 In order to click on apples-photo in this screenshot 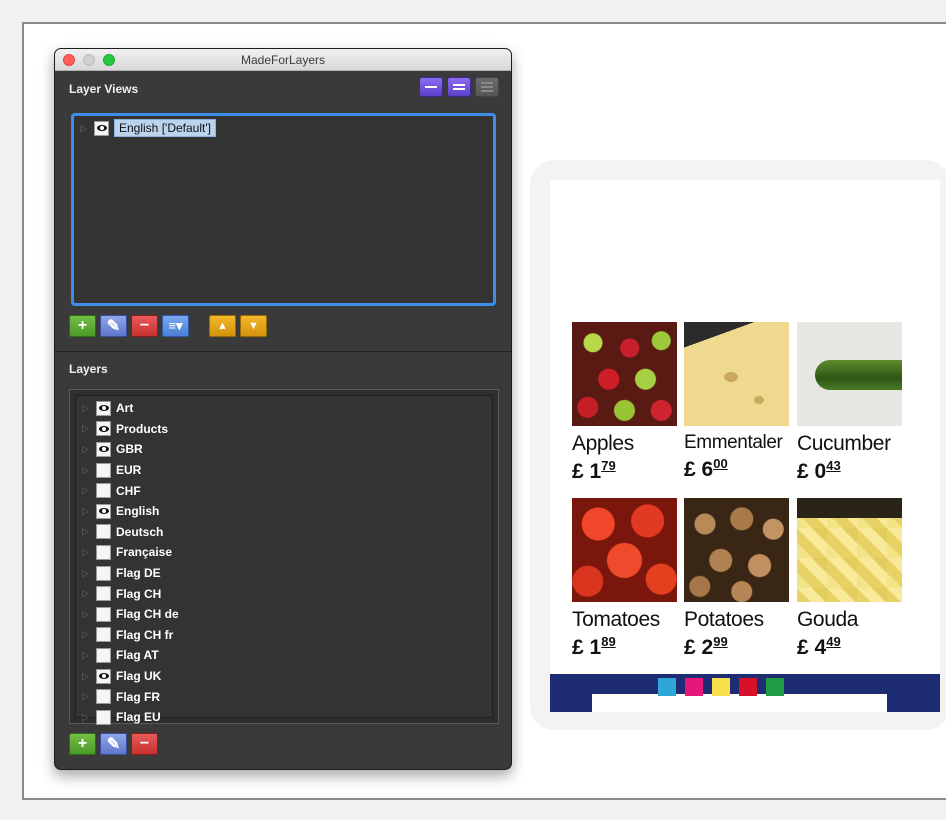, I will do `click(624, 374)`.